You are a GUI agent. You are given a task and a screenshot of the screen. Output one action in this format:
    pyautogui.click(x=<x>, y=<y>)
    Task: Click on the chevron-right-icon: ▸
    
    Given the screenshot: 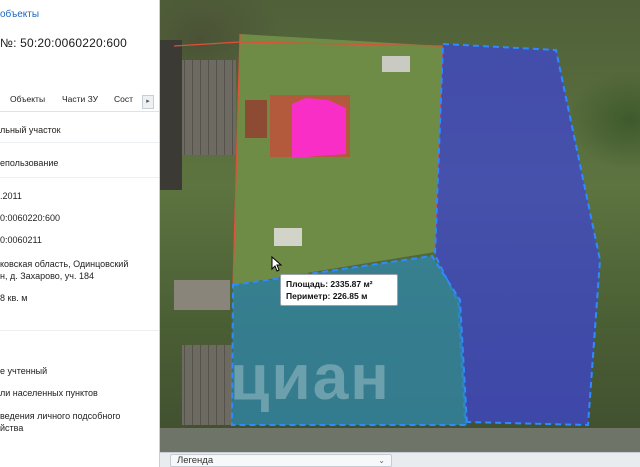 What is the action you would take?
    pyautogui.click(x=148, y=101)
    